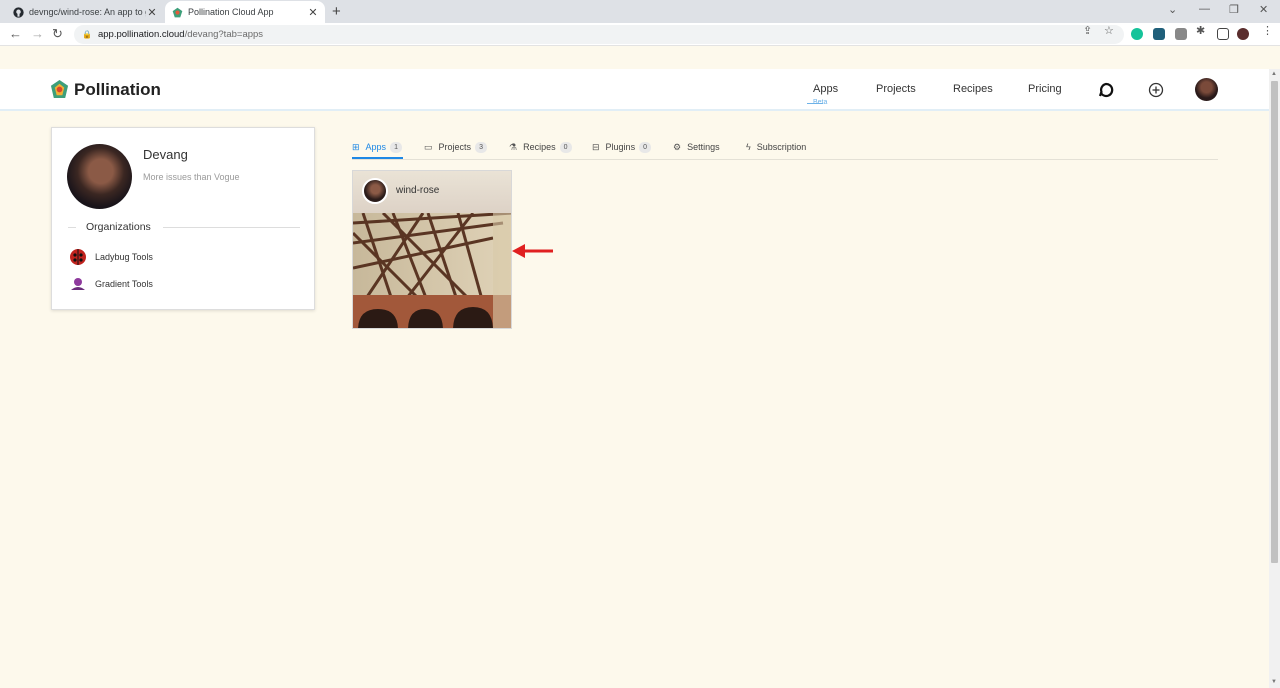  What do you see at coordinates (1156, 90) in the screenshot?
I see `add-circle-icon` at bounding box center [1156, 90].